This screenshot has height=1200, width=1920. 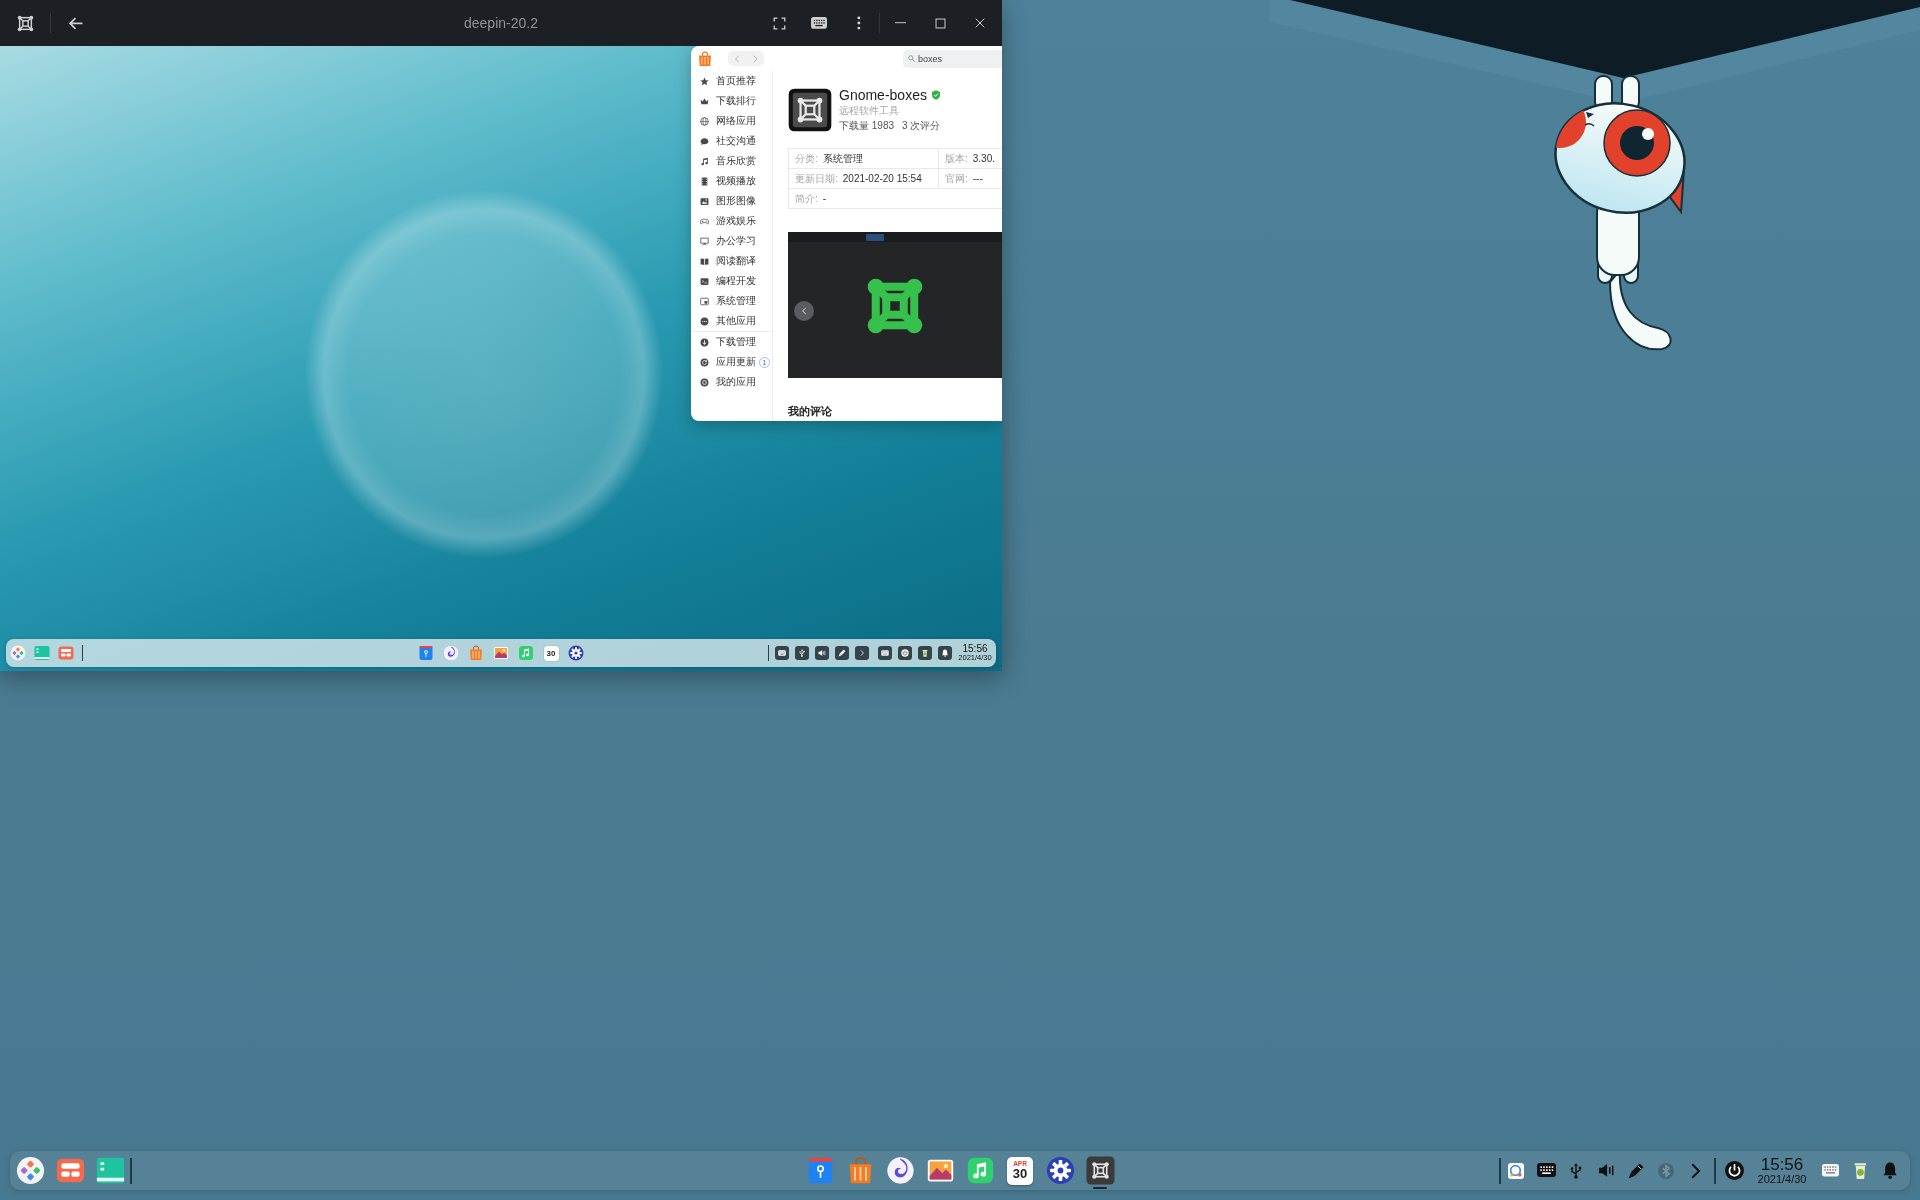 What do you see at coordinates (704, 121) in the screenshot?
I see `globe-icon` at bounding box center [704, 121].